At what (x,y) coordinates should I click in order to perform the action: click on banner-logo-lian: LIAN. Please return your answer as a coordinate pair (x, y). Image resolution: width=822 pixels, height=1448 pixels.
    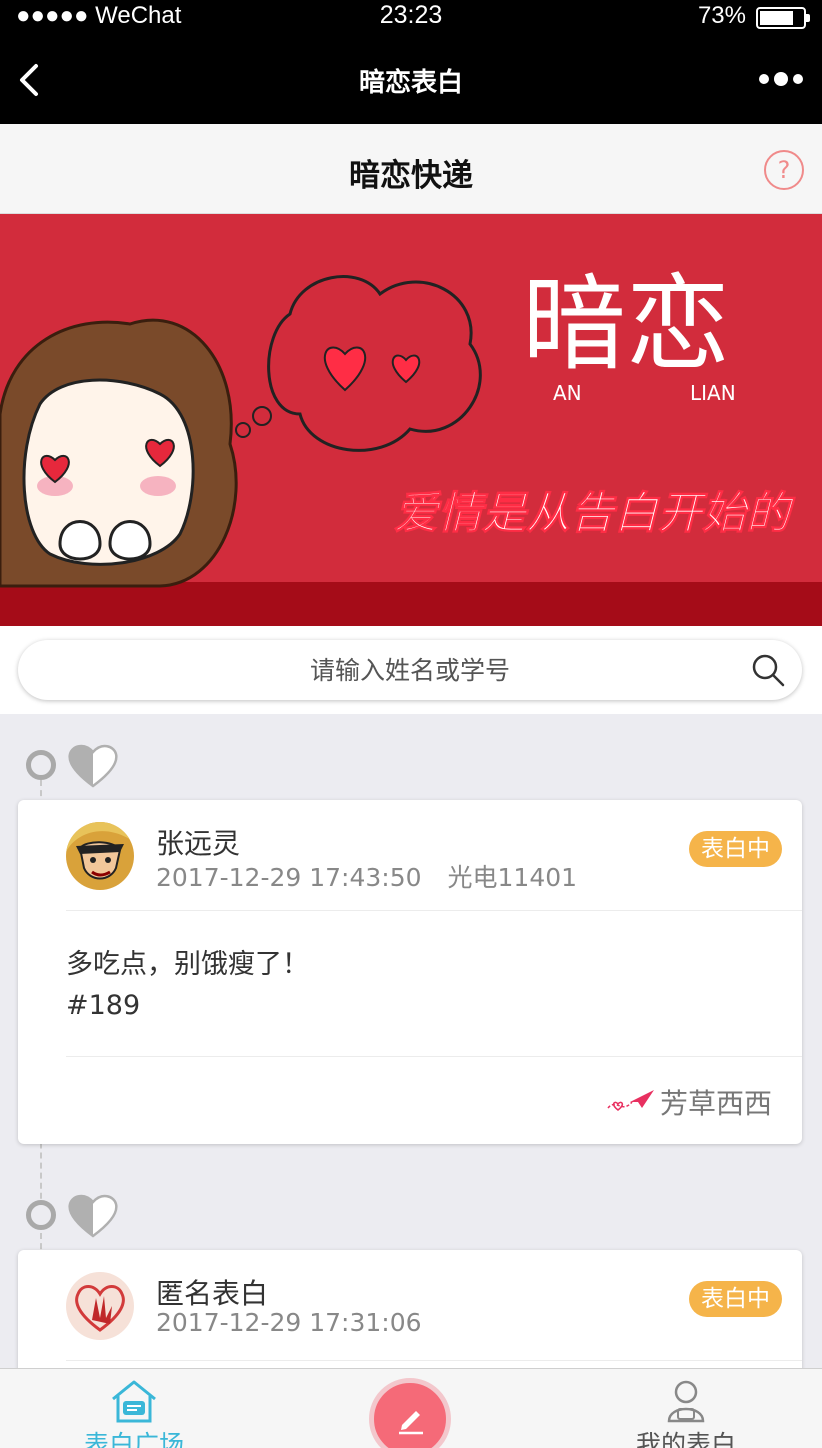
    Looking at the image, I should click on (713, 393).